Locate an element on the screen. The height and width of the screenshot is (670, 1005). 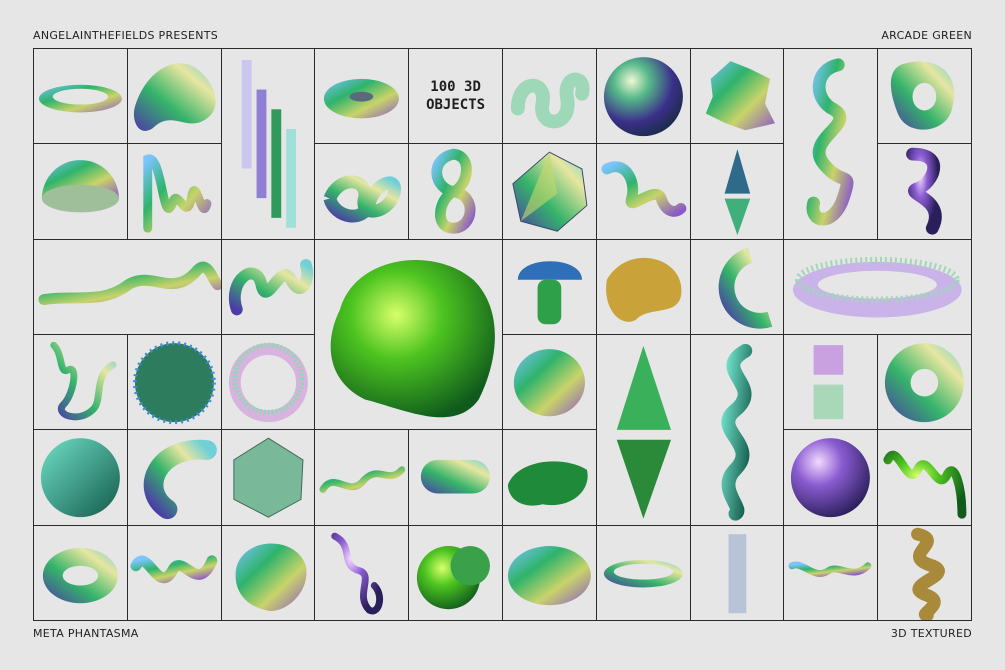
object-small-wave is located at coordinates (831, 573).